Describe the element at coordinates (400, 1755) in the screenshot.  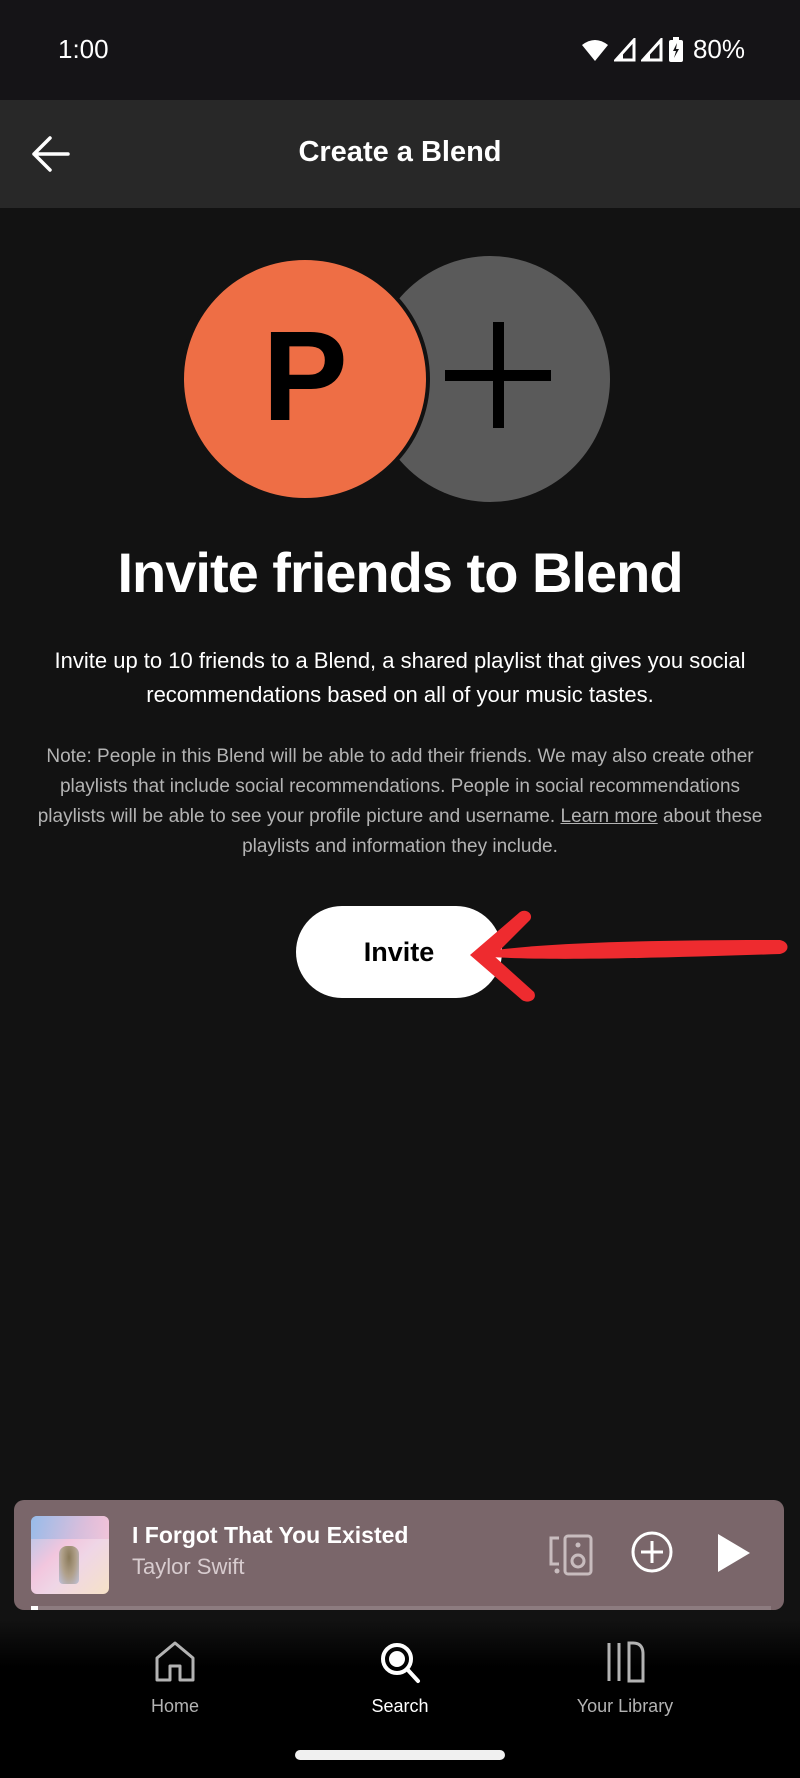
I see `home-indicator` at that location.